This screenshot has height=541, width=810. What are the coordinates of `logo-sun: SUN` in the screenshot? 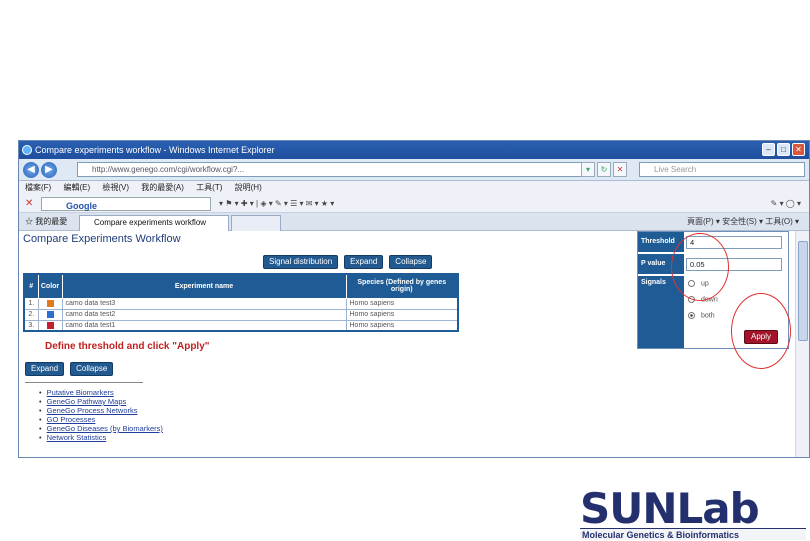 It's located at (629, 508).